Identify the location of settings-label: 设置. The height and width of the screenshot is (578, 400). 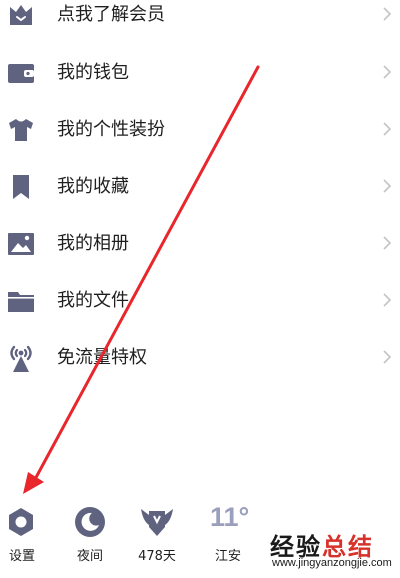
(21, 556).